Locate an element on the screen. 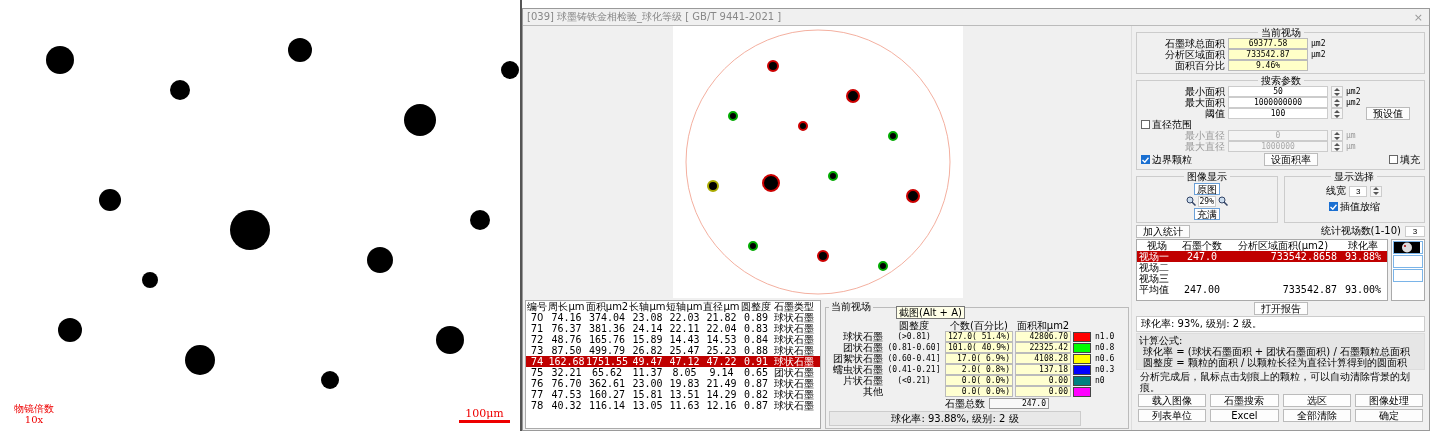 The height and width of the screenshot is (431, 1430). action-button: 全部清除 is located at coordinates (1316, 415).